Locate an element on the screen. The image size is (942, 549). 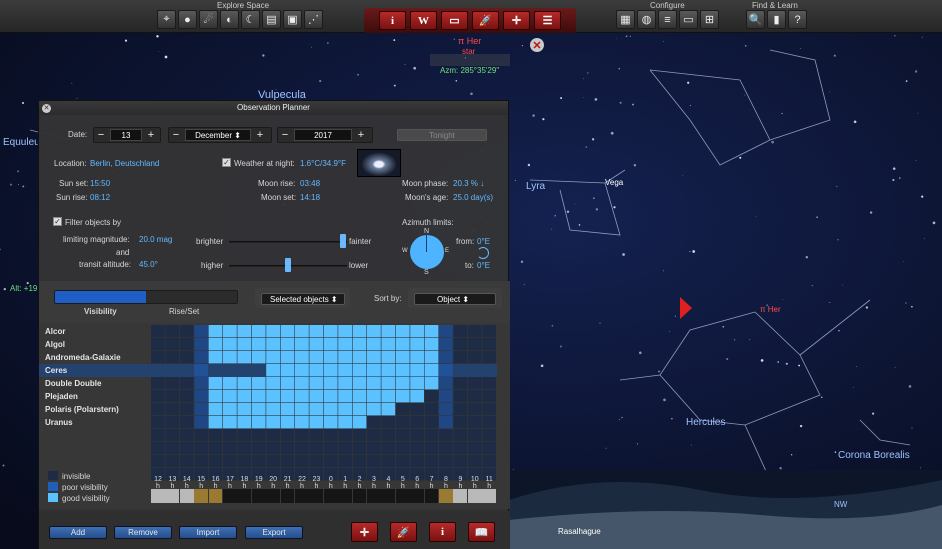
object-row-label: Plejaden is located at coordinates (61, 396).